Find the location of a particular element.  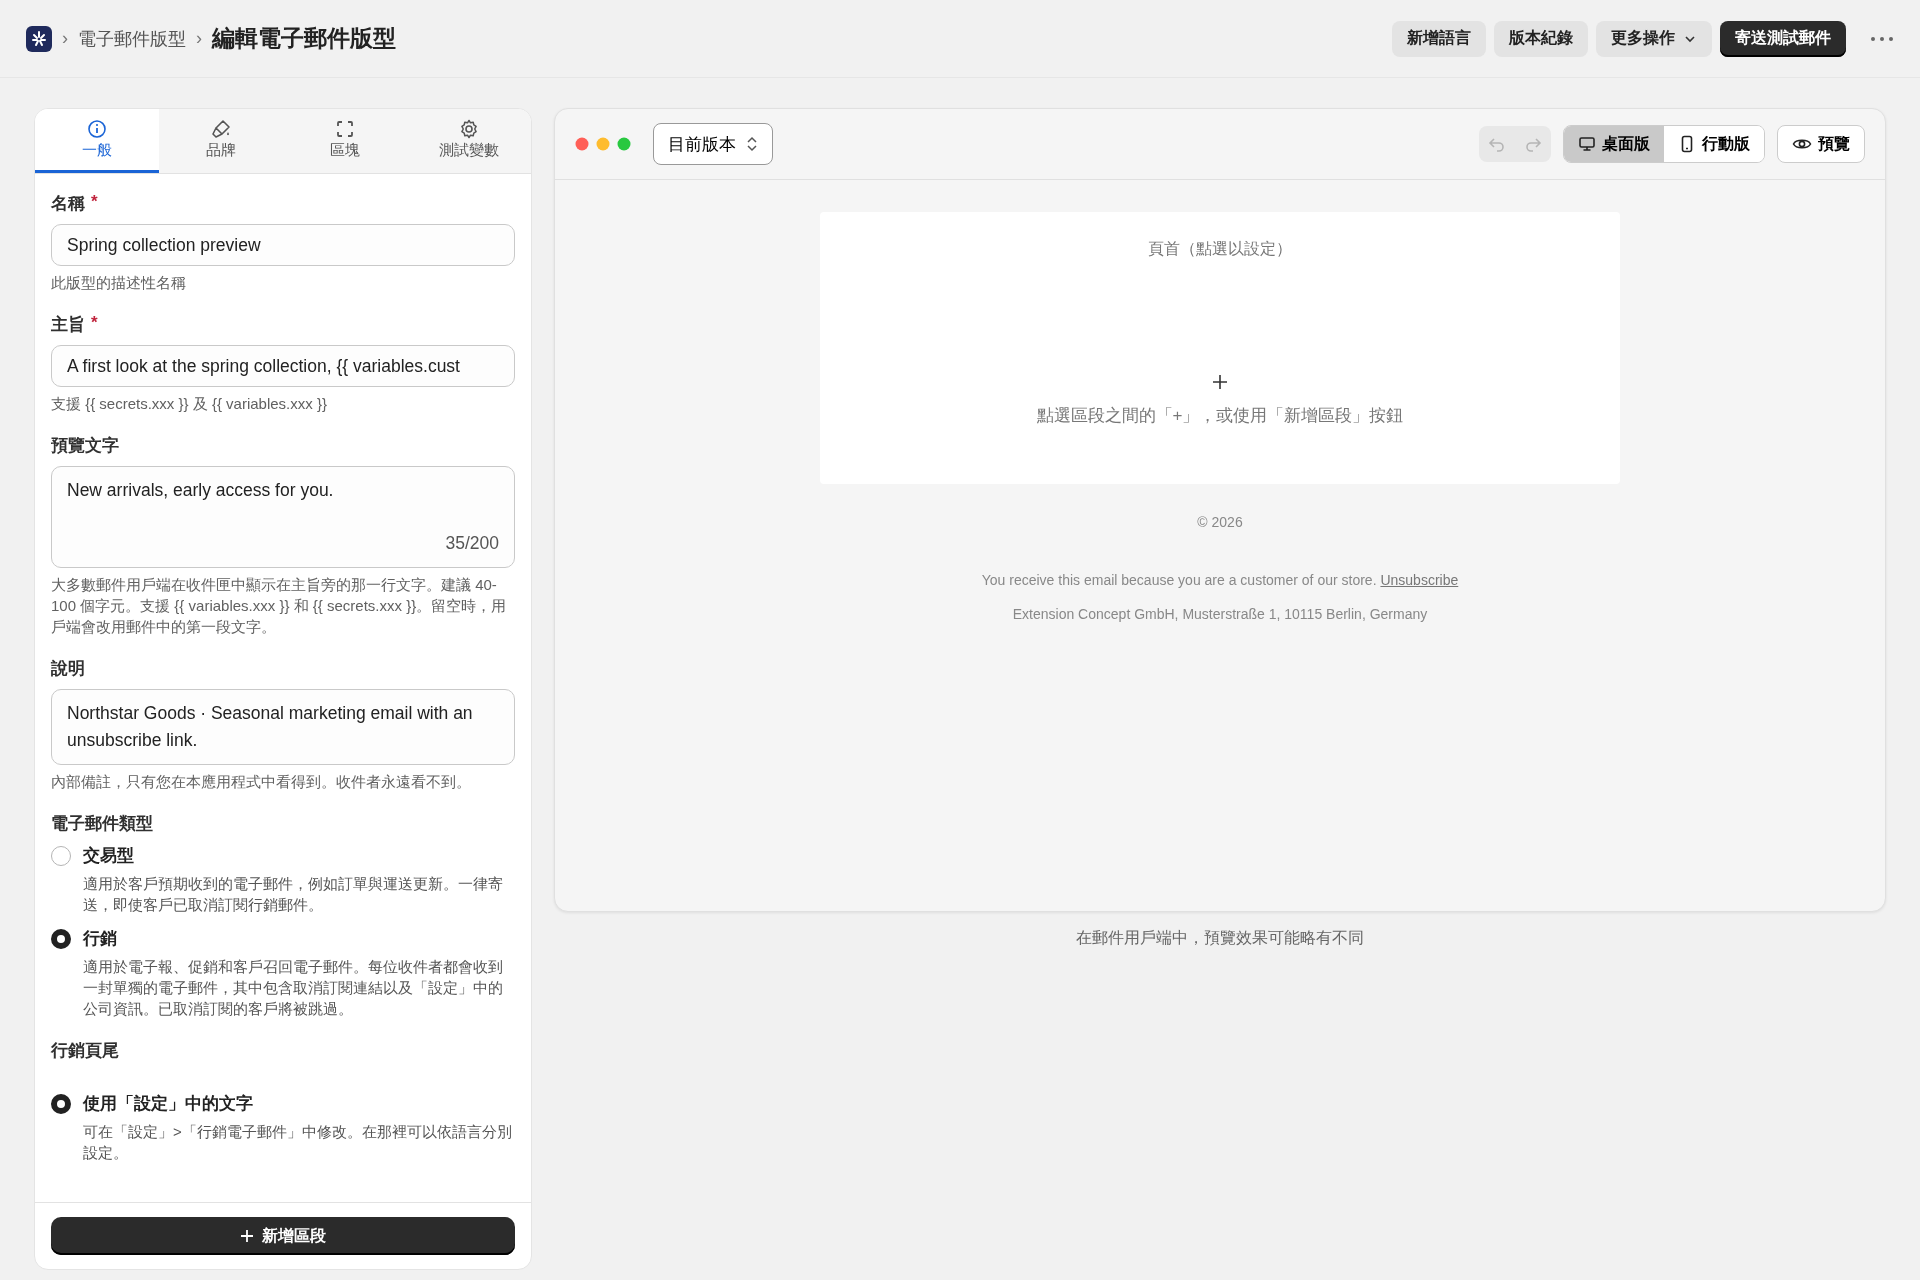

option-description: 可在「設定」>「行銷電子郵件」中修改。在那裡可以依語言分別設定。 is located at coordinates (298, 1142).